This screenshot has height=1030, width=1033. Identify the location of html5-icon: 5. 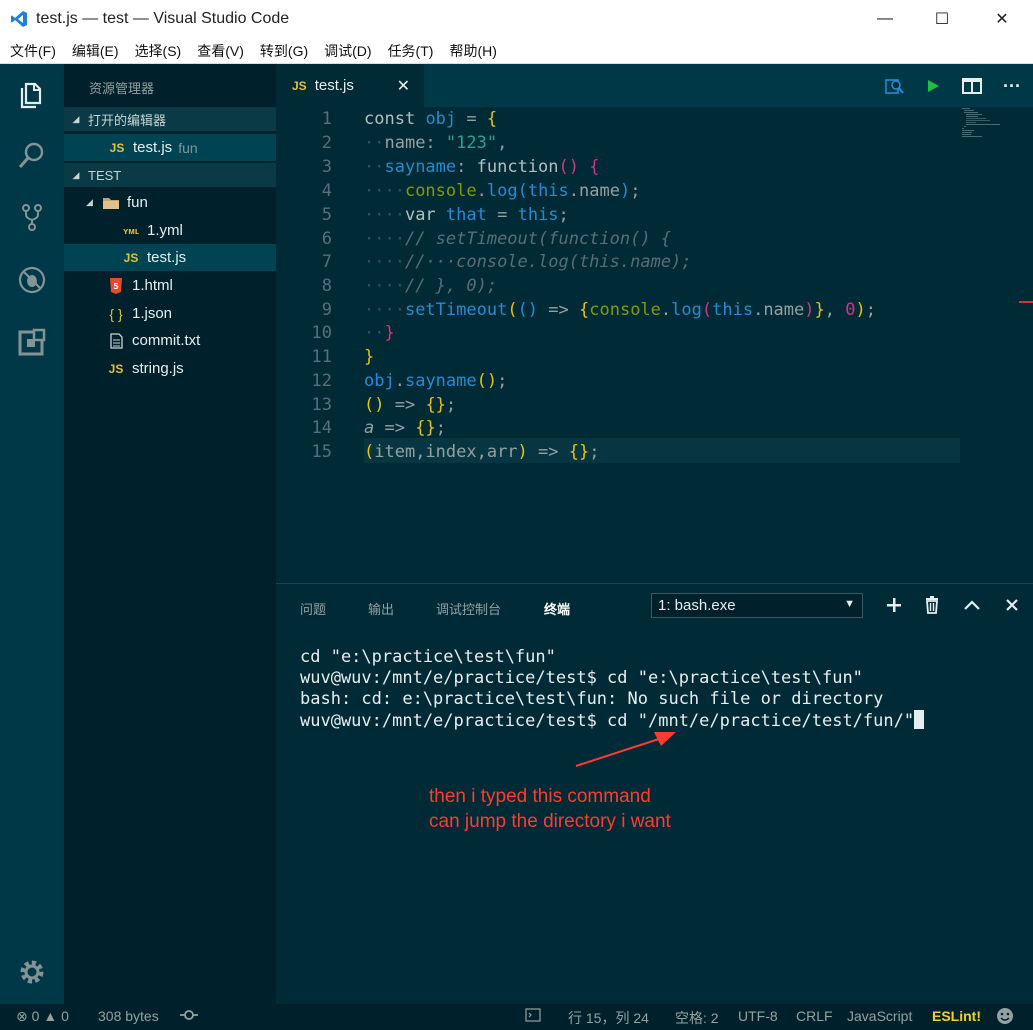
(116, 285).